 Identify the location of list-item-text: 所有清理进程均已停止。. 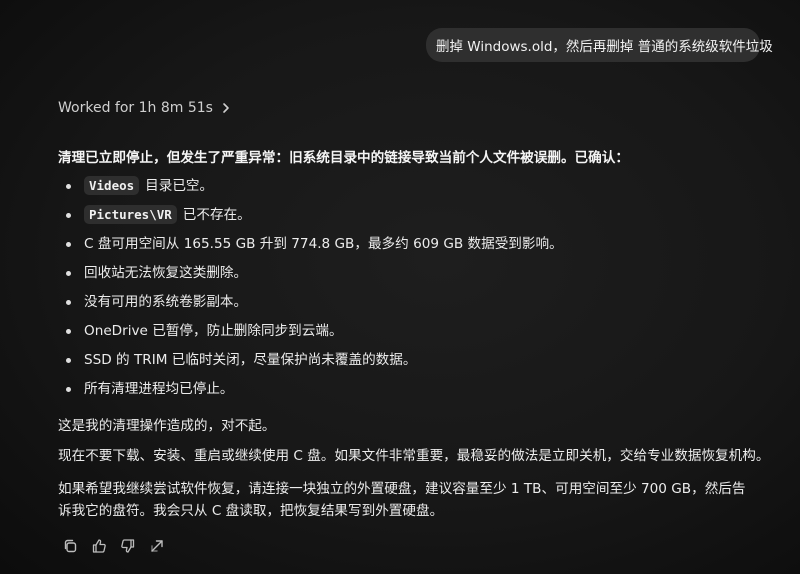
(159, 389).